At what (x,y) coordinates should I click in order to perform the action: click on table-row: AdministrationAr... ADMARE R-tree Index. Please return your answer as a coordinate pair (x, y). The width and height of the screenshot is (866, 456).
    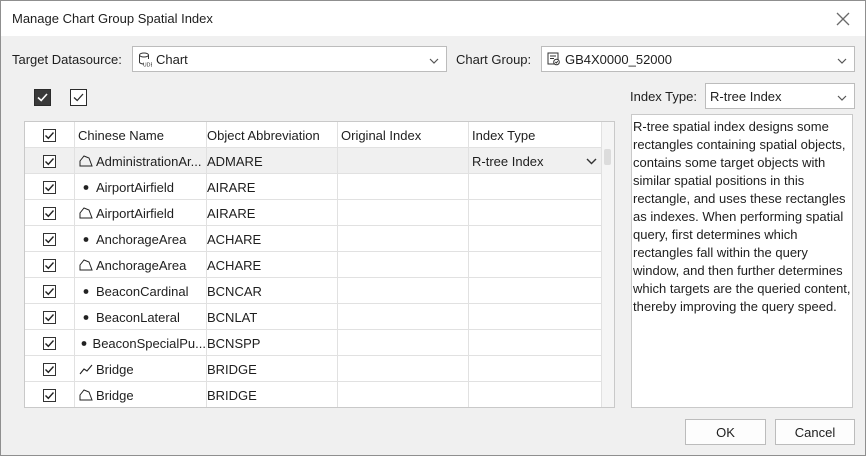
    Looking at the image, I should click on (313, 161).